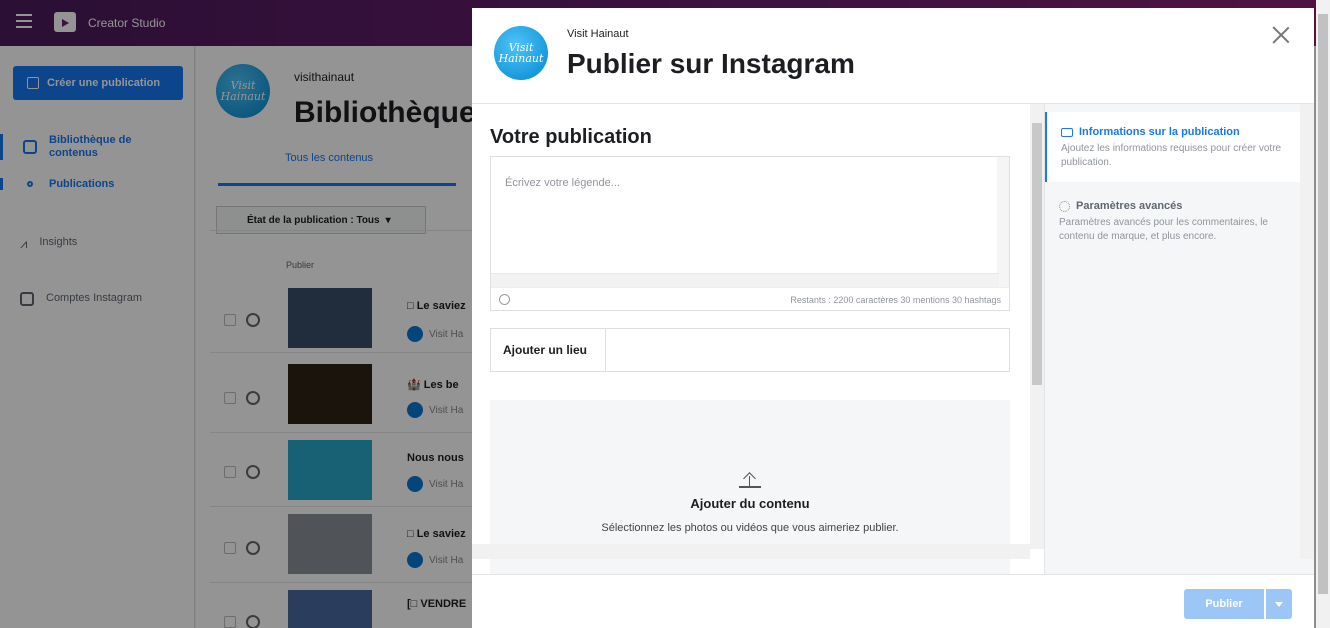  What do you see at coordinates (893, 601) in the screenshot?
I see `dialog-footer: Publier` at bounding box center [893, 601].